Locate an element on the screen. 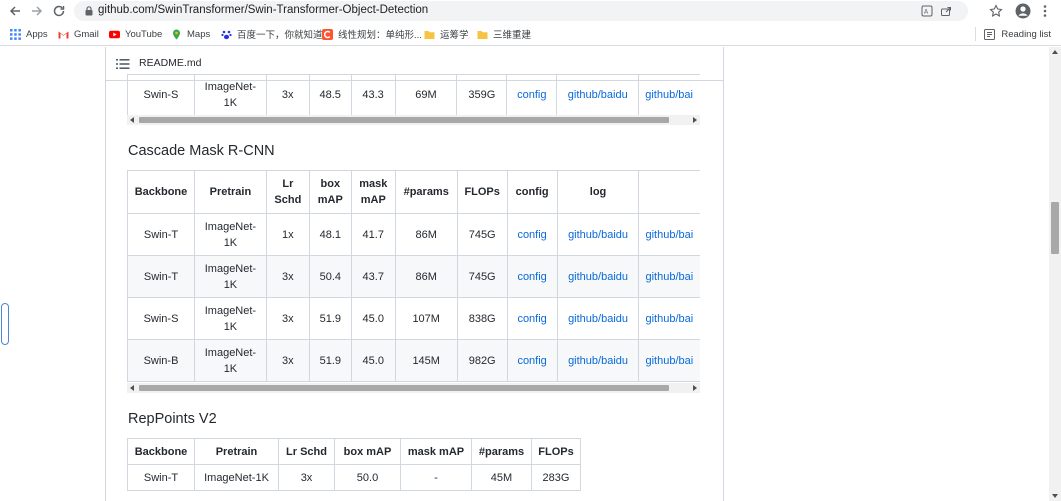 The image size is (1061, 501). cell-params: 45M is located at coordinates (501, 477).